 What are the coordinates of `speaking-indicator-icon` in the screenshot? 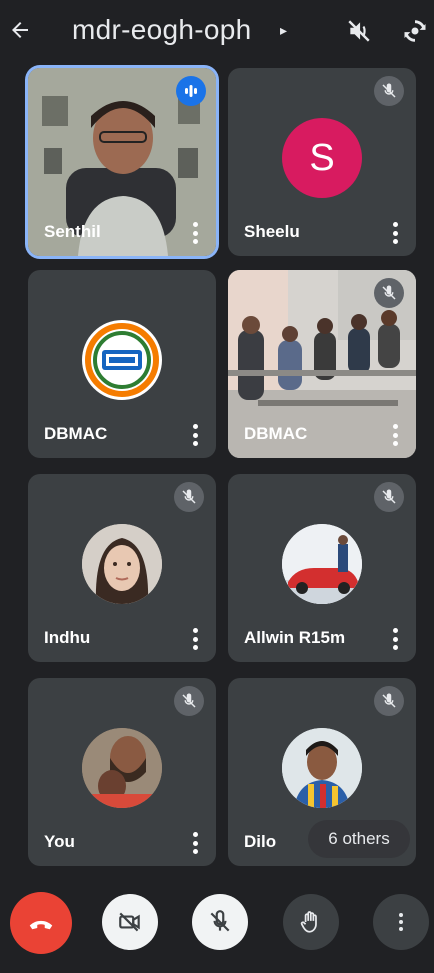 It's located at (191, 91).